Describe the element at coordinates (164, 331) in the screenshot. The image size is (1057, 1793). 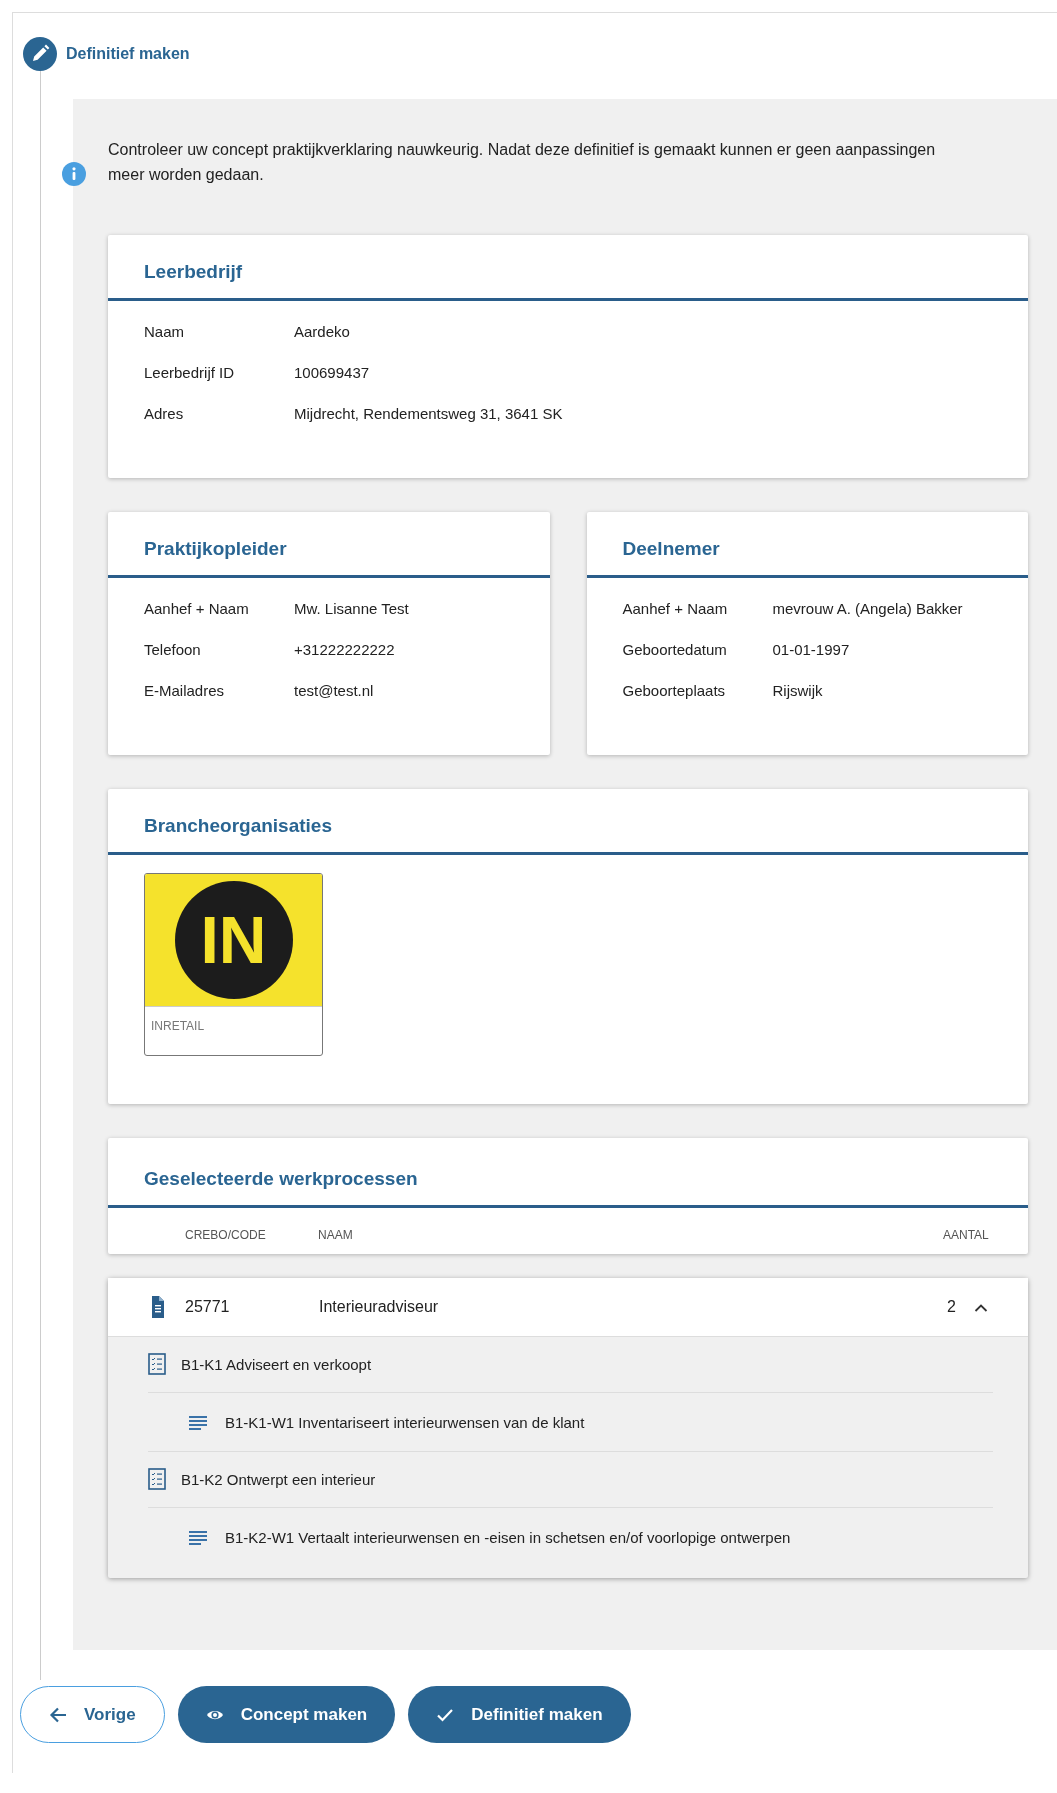
I see `field-label: Naam` at that location.